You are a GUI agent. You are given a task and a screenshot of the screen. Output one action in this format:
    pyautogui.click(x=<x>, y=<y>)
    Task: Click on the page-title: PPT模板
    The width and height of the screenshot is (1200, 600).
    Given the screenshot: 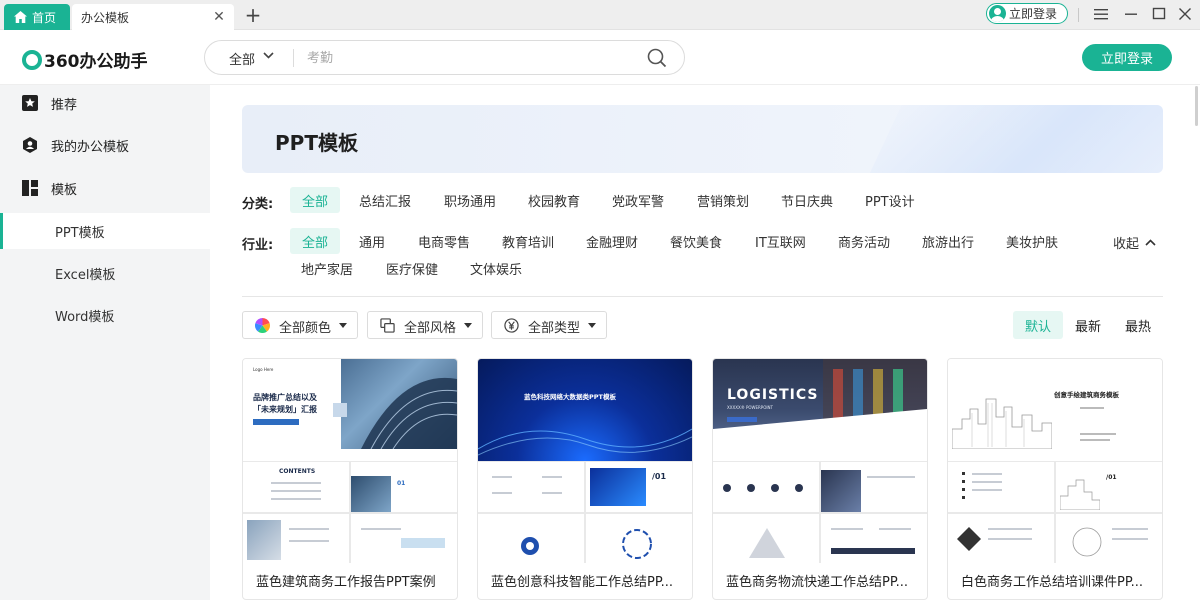 What is the action you would take?
    pyautogui.click(x=316, y=143)
    